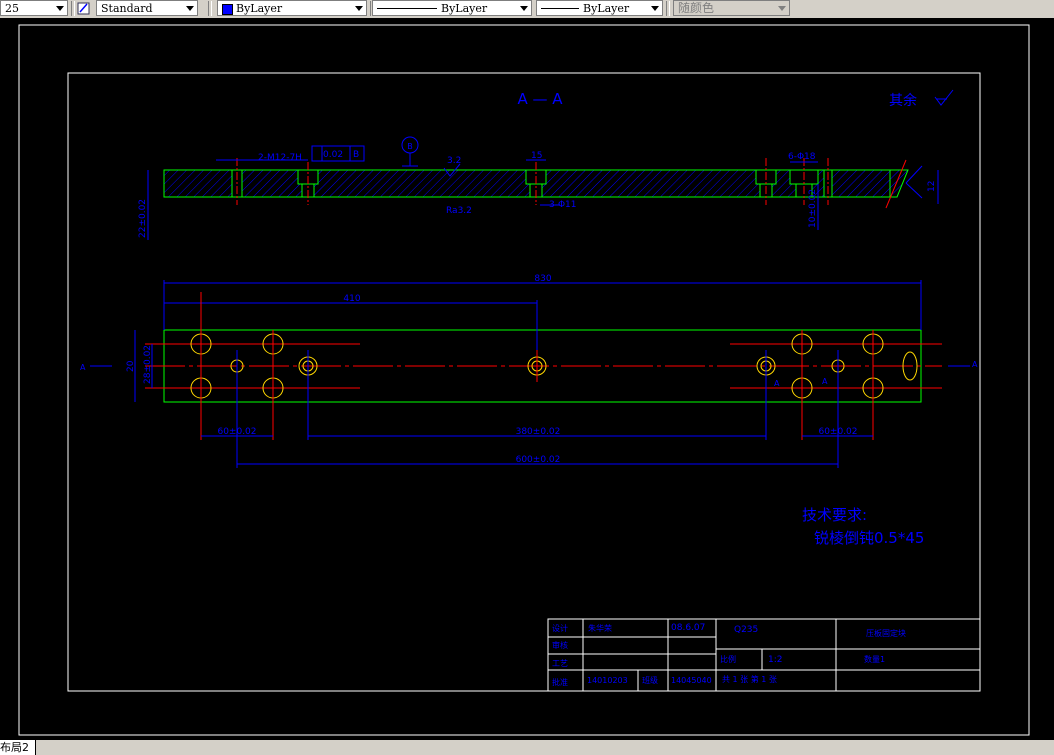 The width and height of the screenshot is (1054, 755). I want to click on dim-380: 380±0.02, so click(538, 432).